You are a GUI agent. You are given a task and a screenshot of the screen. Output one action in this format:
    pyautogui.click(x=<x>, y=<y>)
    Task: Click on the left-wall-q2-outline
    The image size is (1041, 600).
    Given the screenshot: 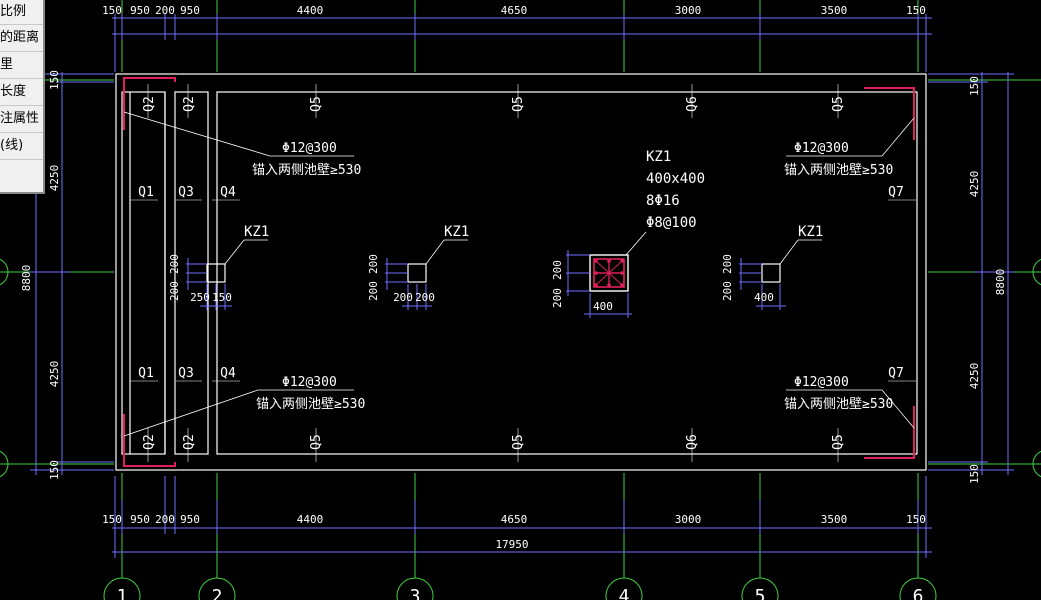 What is the action you would take?
    pyautogui.click(x=143, y=273)
    